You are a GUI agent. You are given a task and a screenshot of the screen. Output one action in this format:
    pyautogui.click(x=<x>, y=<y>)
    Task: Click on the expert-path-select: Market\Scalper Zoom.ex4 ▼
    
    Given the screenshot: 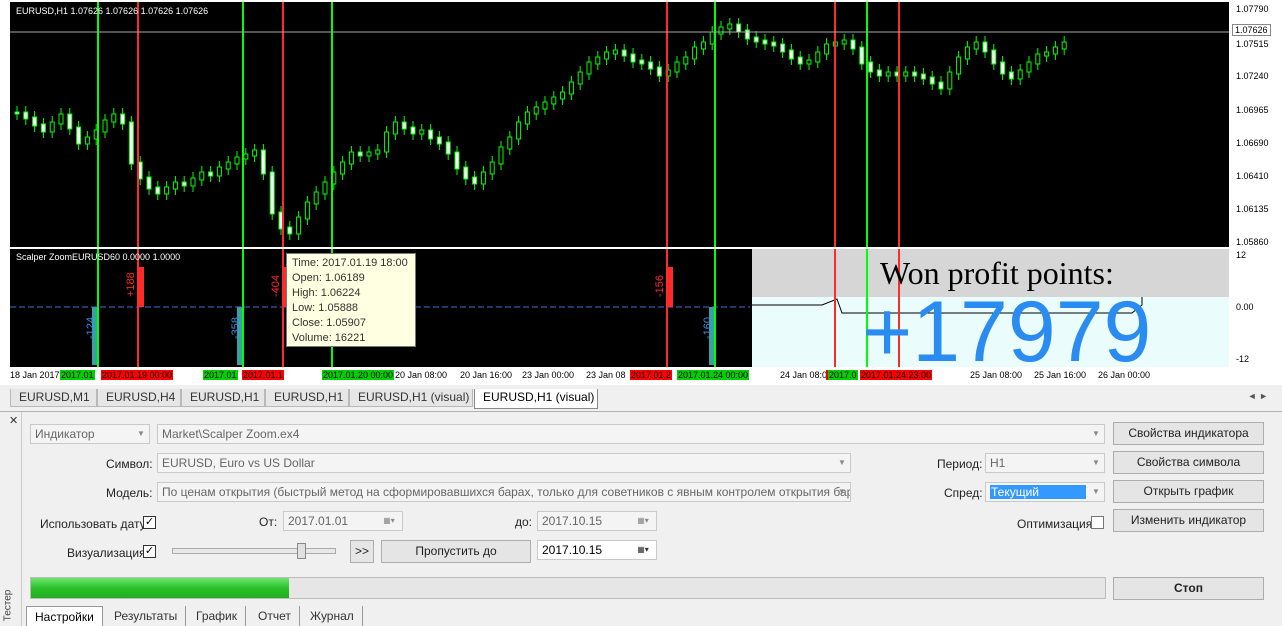 What is the action you would take?
    pyautogui.click(x=631, y=434)
    